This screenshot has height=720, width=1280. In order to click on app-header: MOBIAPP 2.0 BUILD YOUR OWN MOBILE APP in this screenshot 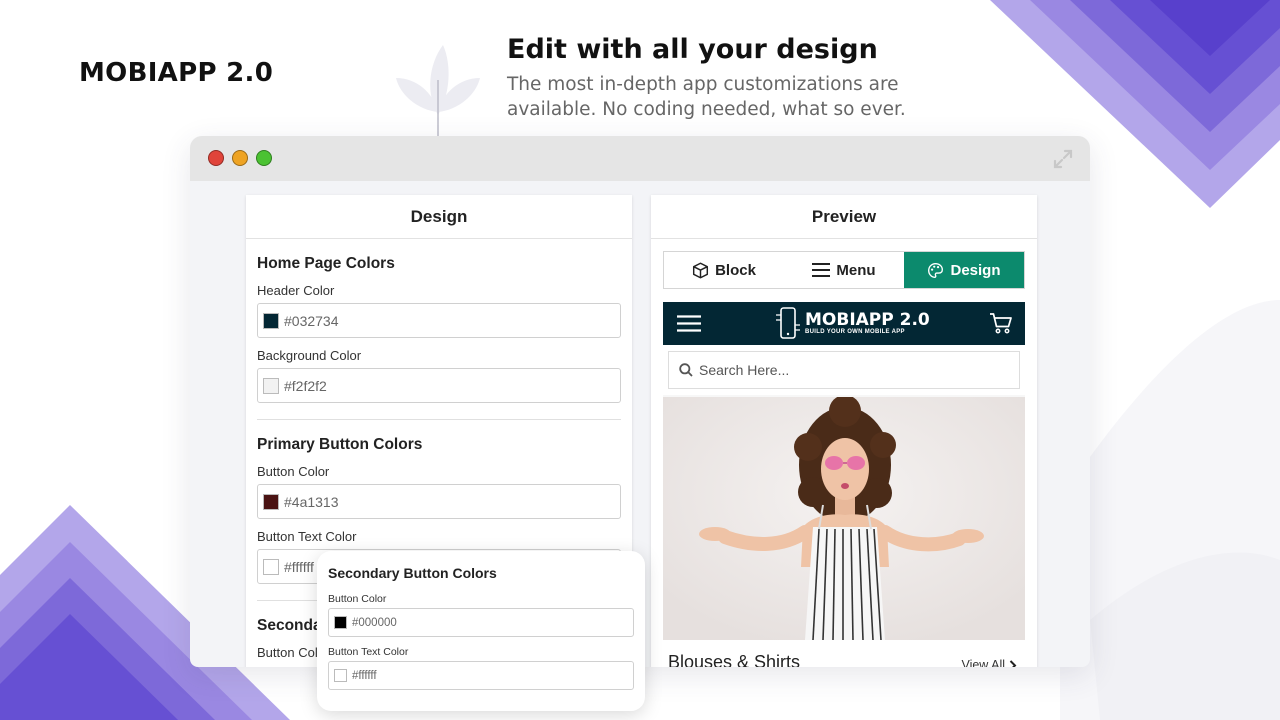, I will do `click(844, 323)`.